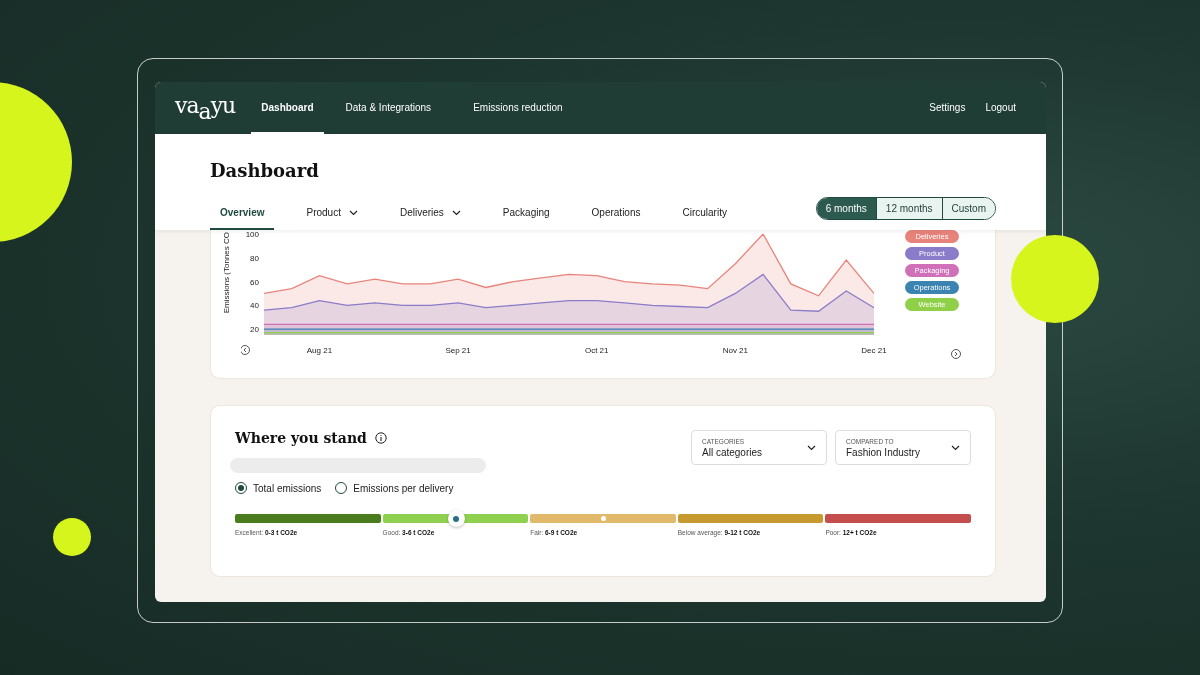  I want to click on dropdown-value: All categories, so click(732, 452).